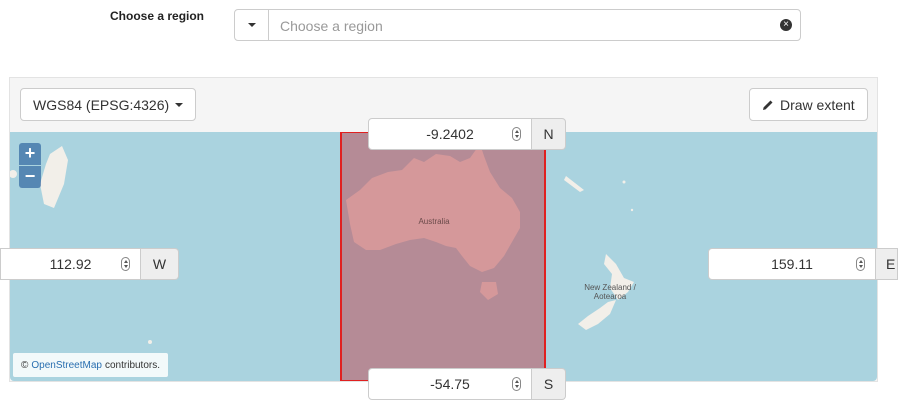  Describe the element at coordinates (30, 154) in the screenshot. I see `zoom-in-button: +` at that location.